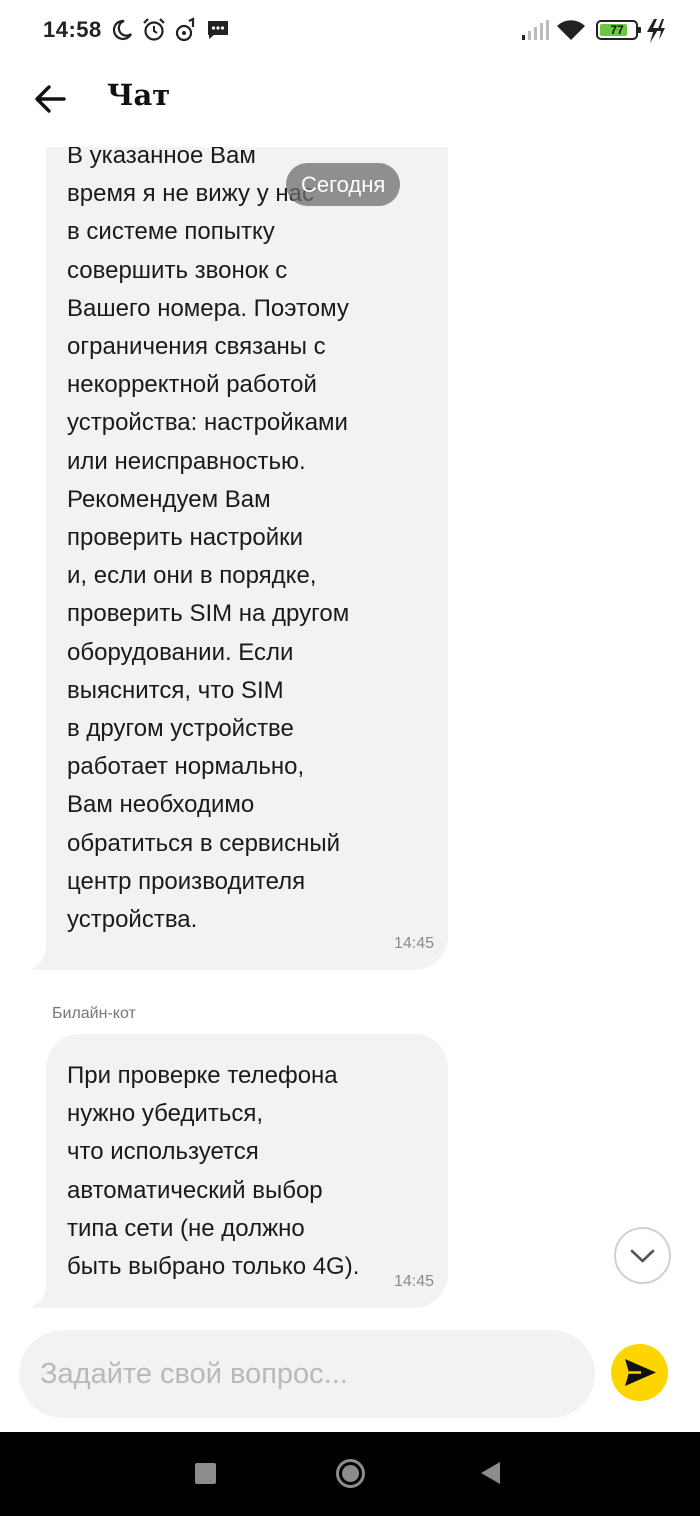 This screenshot has width=700, height=1516. Describe the element at coordinates (94, 1013) in the screenshot. I see `sender-name: Билайн-кот` at that location.